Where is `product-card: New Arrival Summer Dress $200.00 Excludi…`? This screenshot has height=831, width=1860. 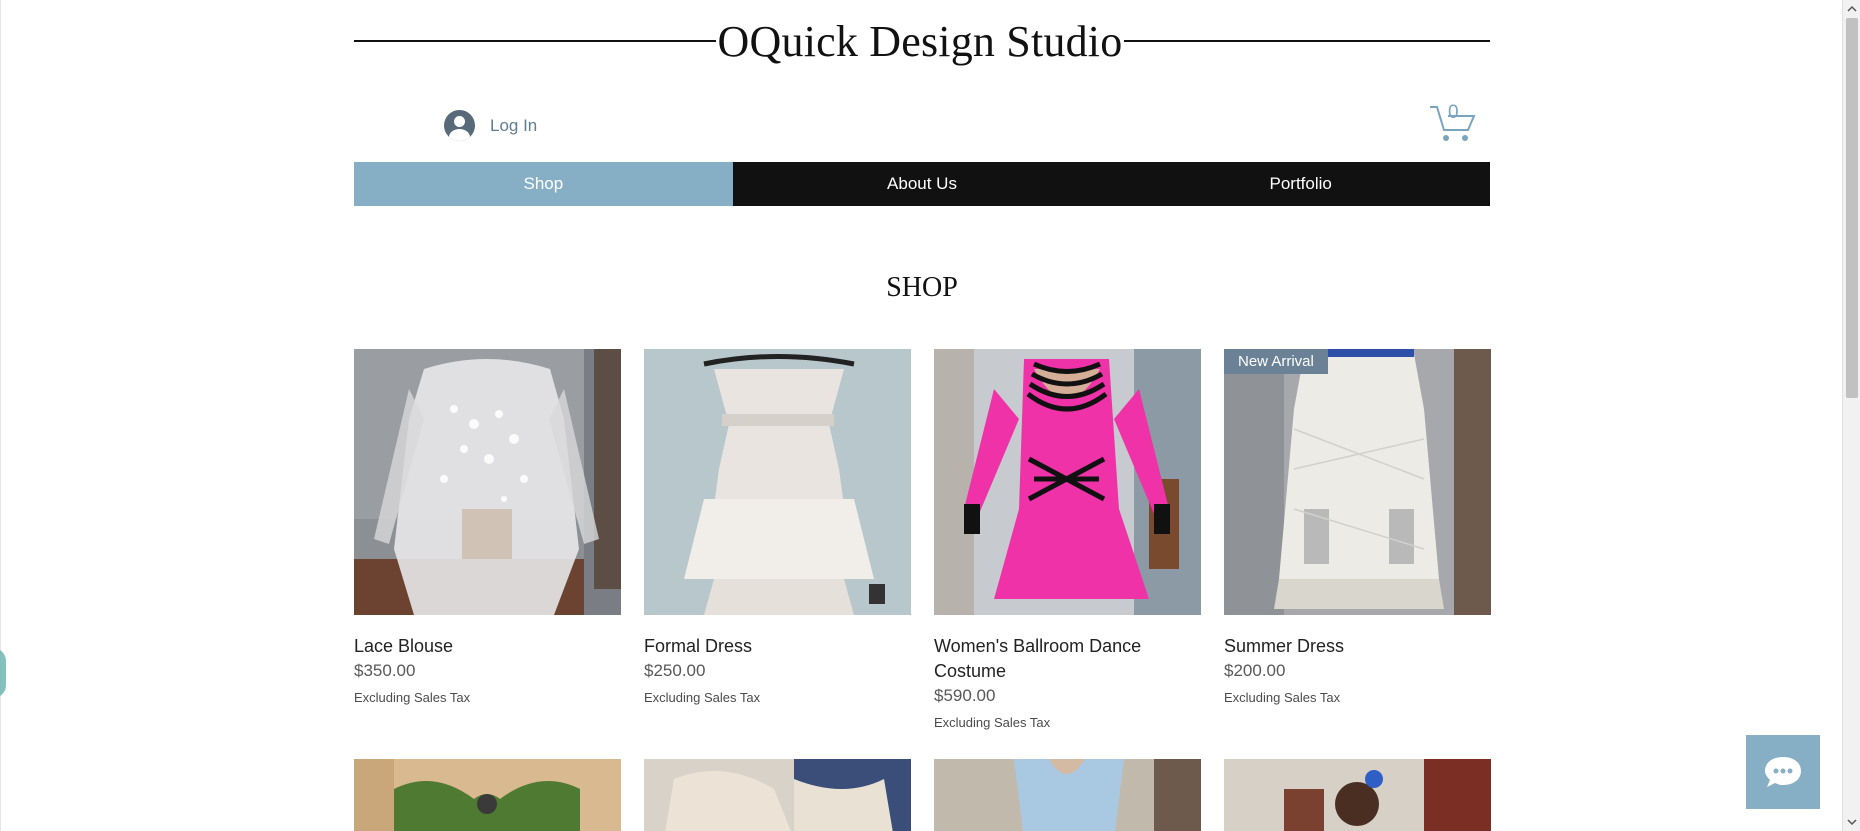
product-card: New Arrival Summer Dress $200.00 Excludi… is located at coordinates (1357, 527).